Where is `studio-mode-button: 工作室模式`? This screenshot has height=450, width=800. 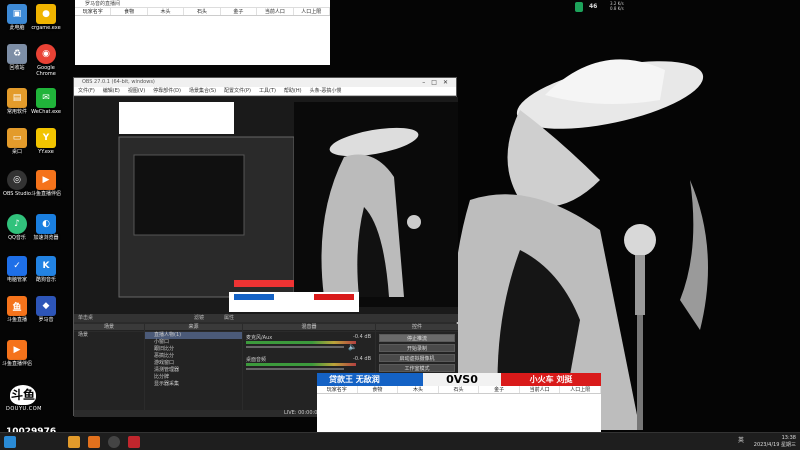 studio-mode-button: 工作室模式 is located at coordinates (417, 368).